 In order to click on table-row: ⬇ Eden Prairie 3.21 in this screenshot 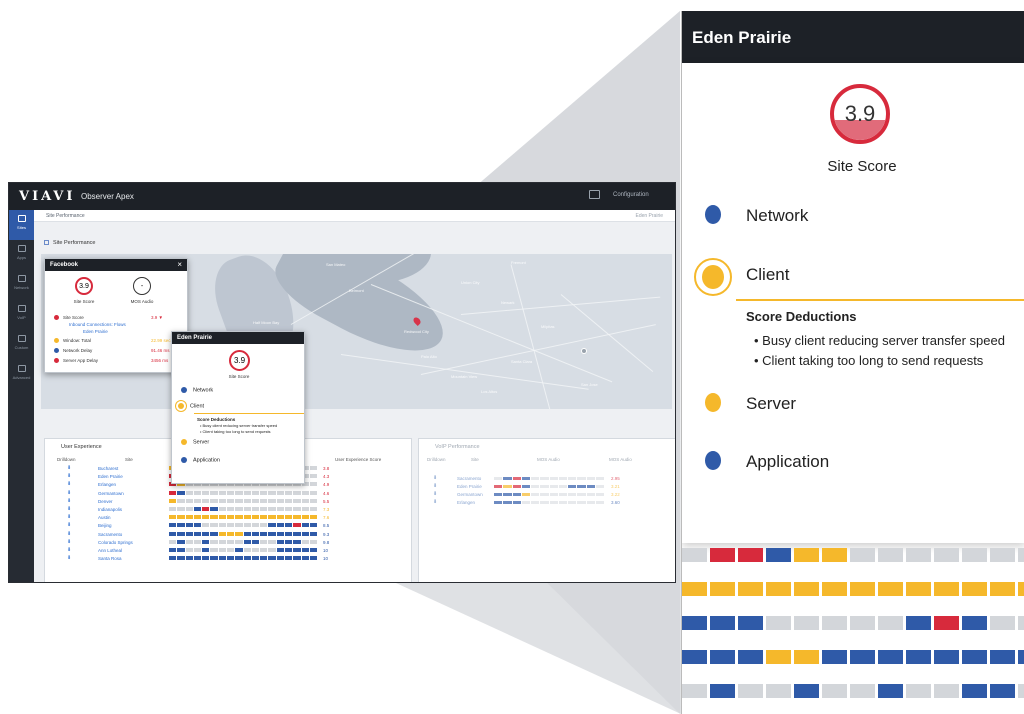, I will do `click(547, 487)`.